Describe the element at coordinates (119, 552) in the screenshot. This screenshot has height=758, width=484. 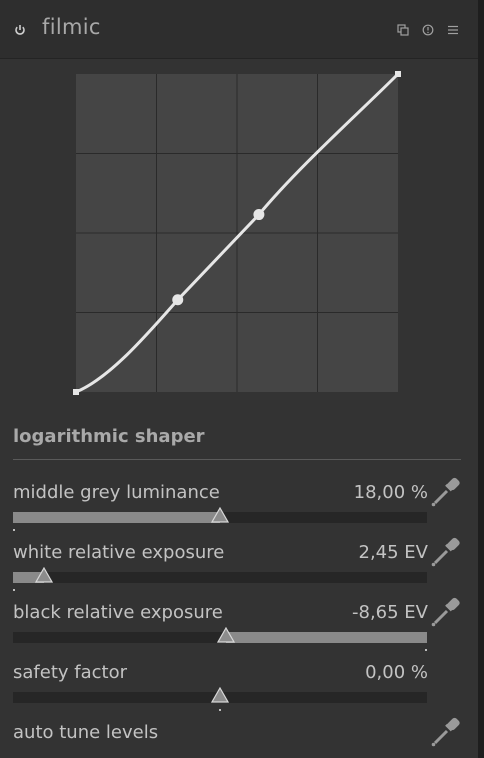
I see `white-exposure-label: white relative exposure` at that location.